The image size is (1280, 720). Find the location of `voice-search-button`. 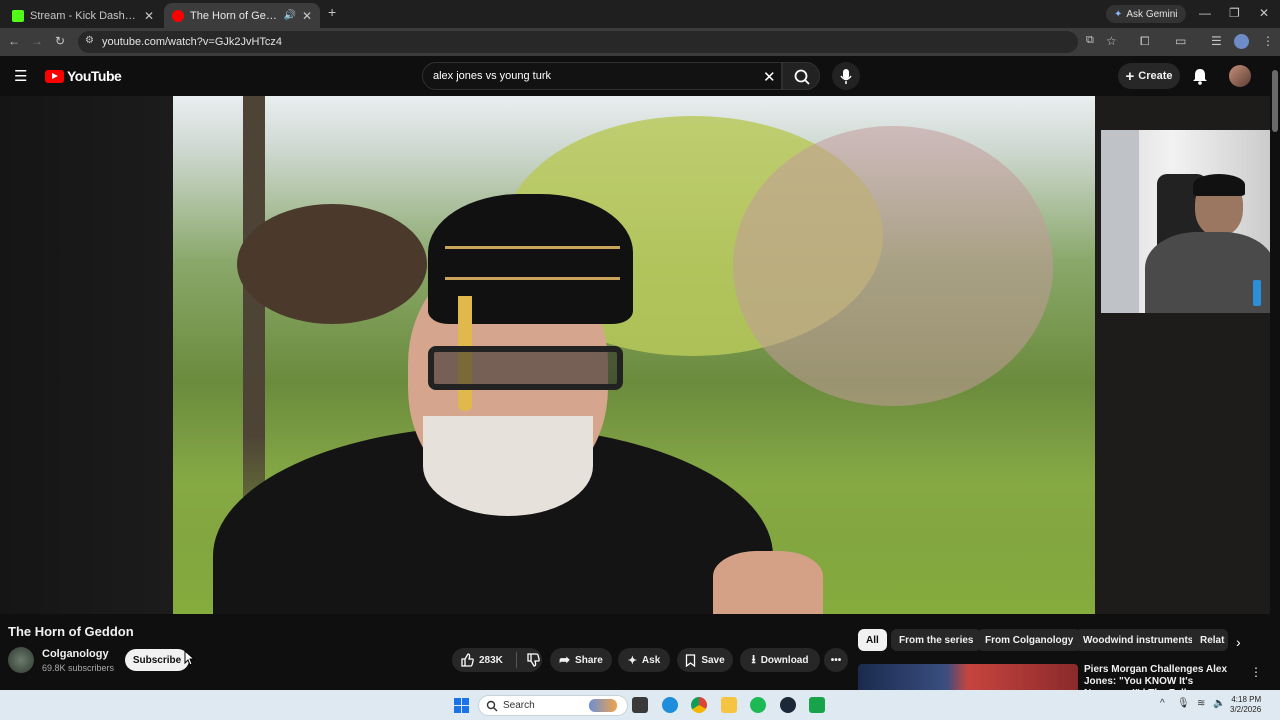

voice-search-button is located at coordinates (846, 76).